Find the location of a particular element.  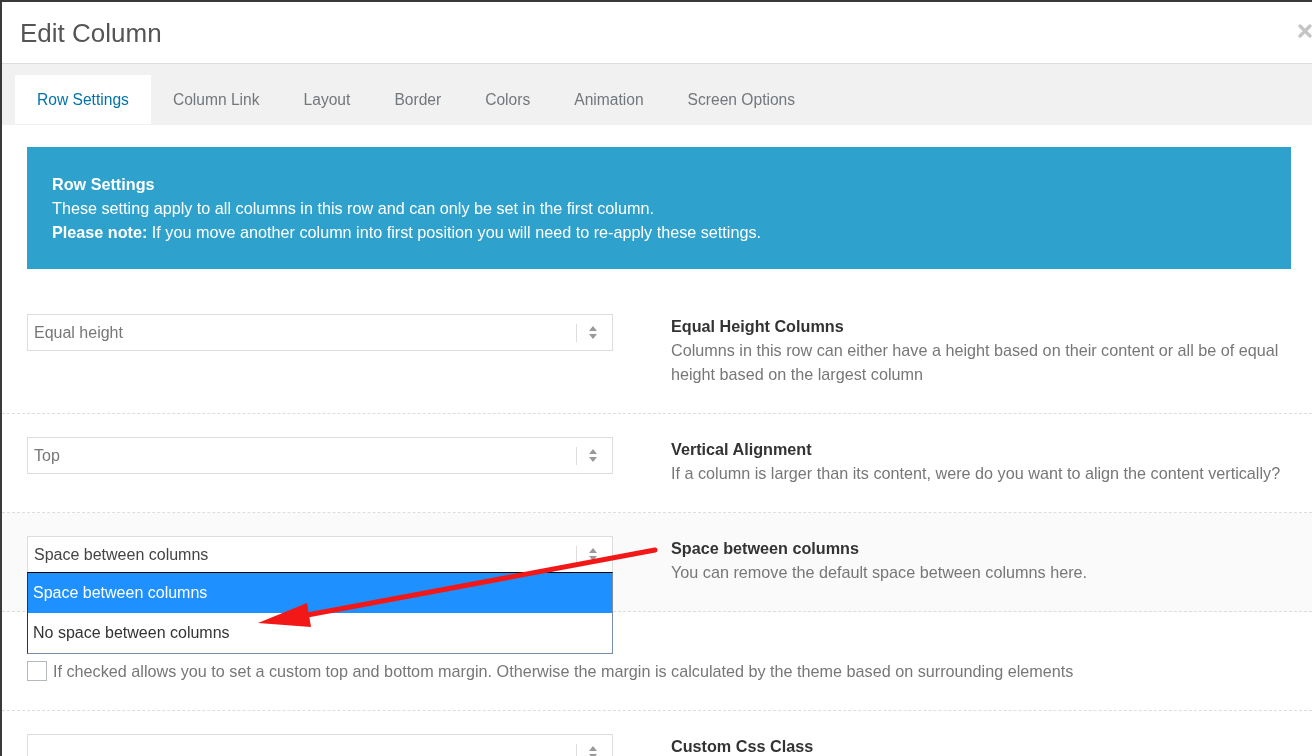

checkbox is located at coordinates (37, 671).